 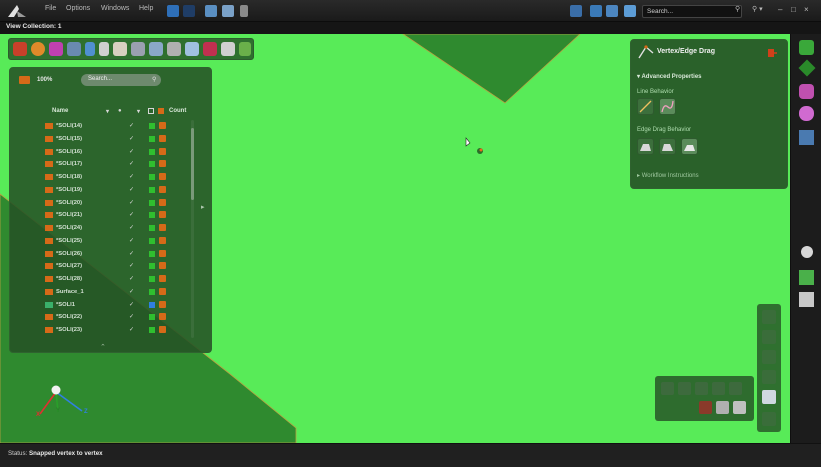 I want to click on line-icon, so click(x=104, y=49).